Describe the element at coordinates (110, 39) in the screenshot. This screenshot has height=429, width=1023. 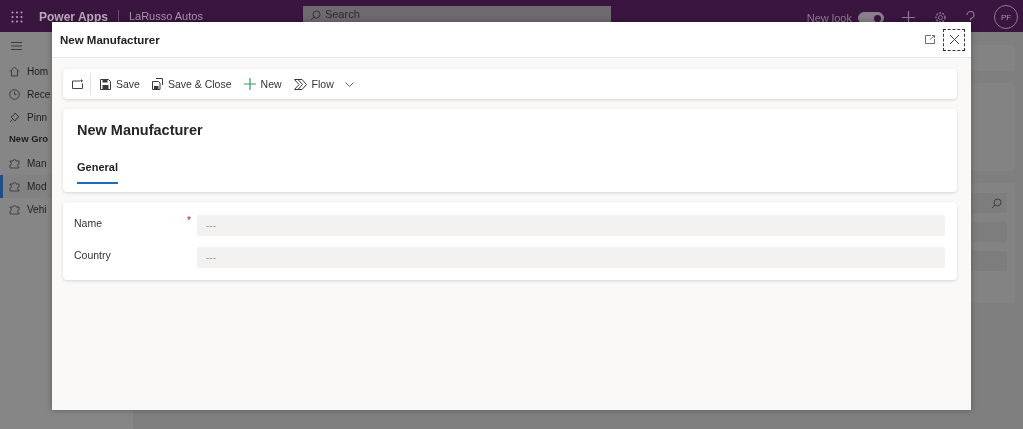
I see `dialog-title: New Manufacturer` at that location.